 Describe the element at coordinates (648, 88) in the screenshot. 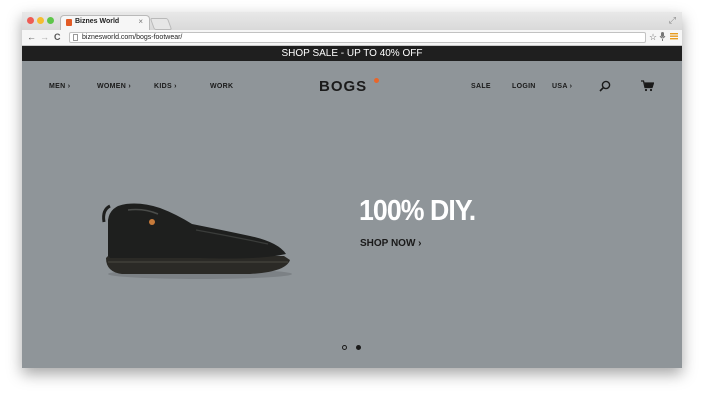

I see `cart-icon` at that location.